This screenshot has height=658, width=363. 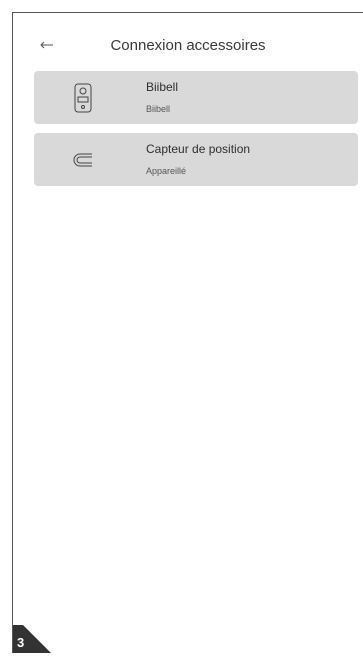 What do you see at coordinates (162, 87) in the screenshot?
I see `accessory-name: Biibell` at bounding box center [162, 87].